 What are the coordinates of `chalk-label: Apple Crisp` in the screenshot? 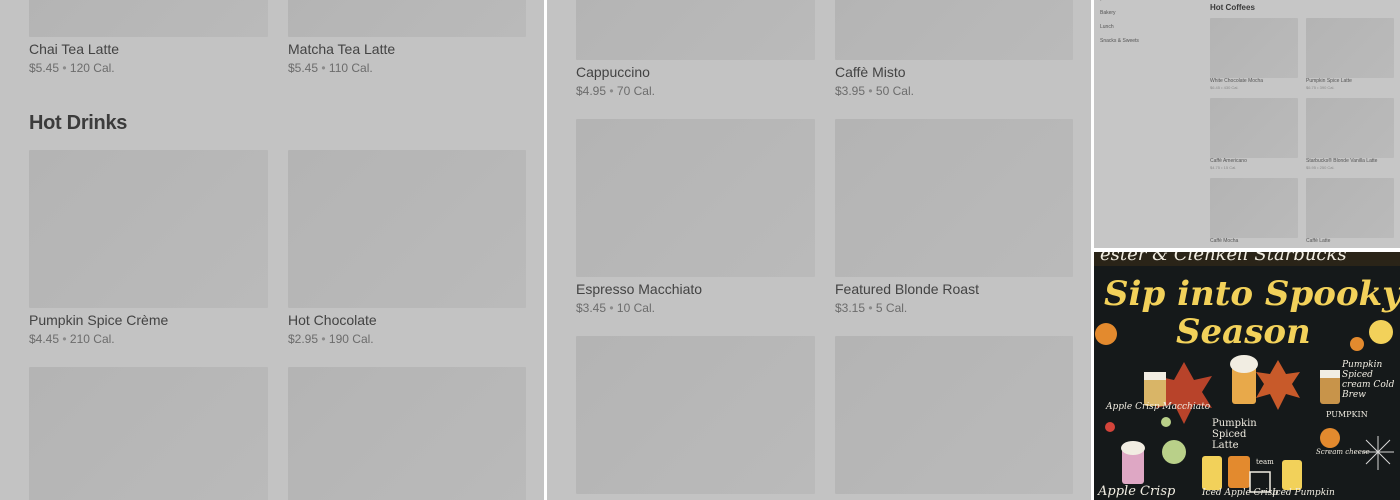 It's located at (1137, 491).